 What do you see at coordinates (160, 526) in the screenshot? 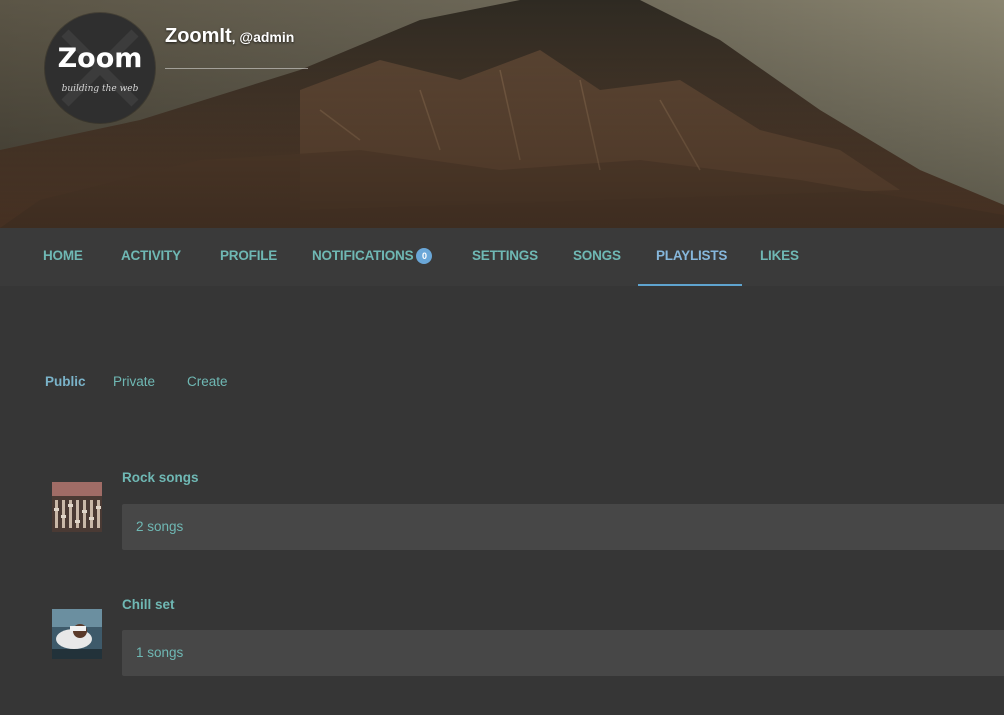
I see `playlist-song-count: 2 songs` at bounding box center [160, 526].